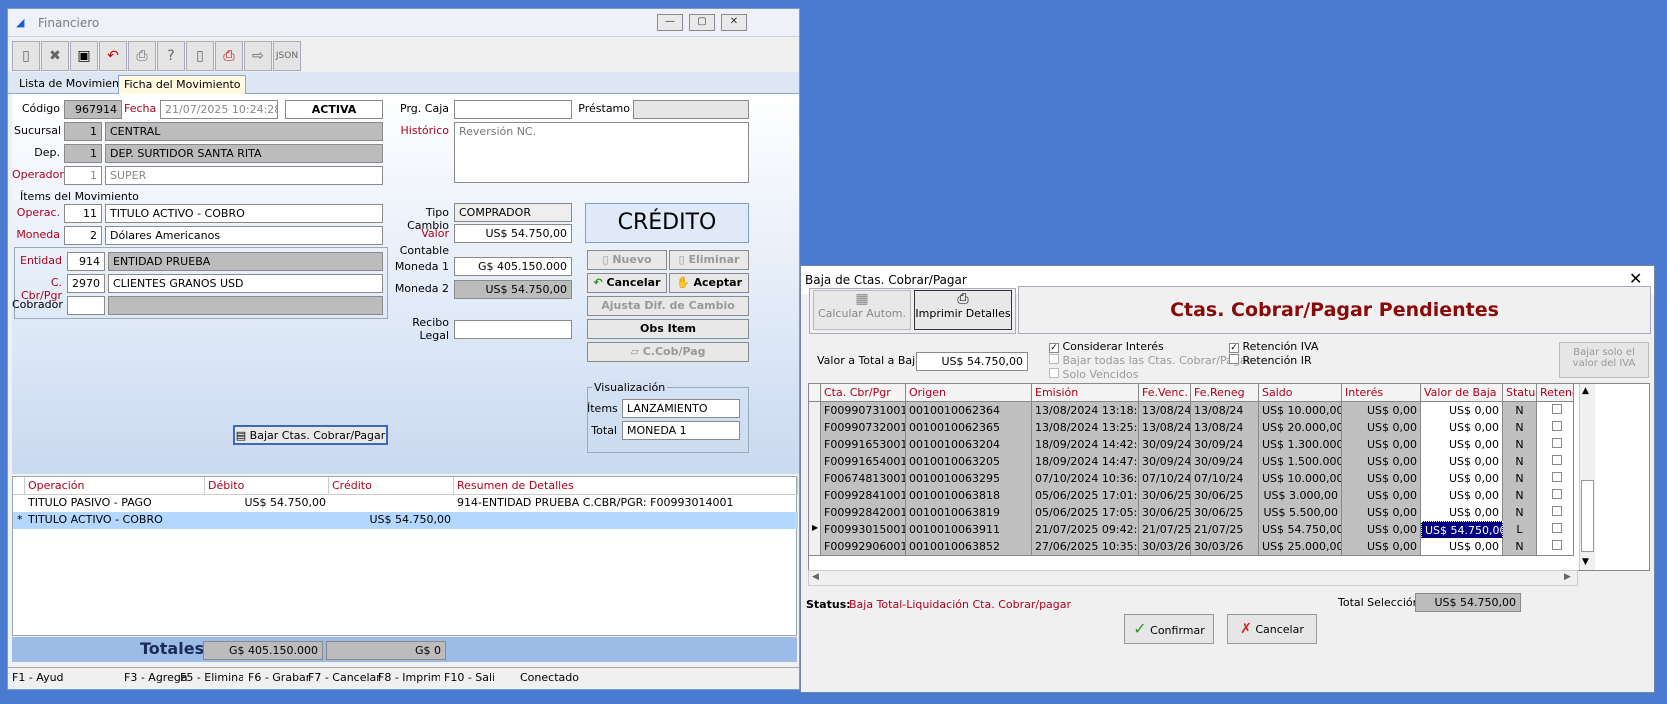  Describe the element at coordinates (83, 131) in the screenshot. I see `sucursal-num: 1` at that location.